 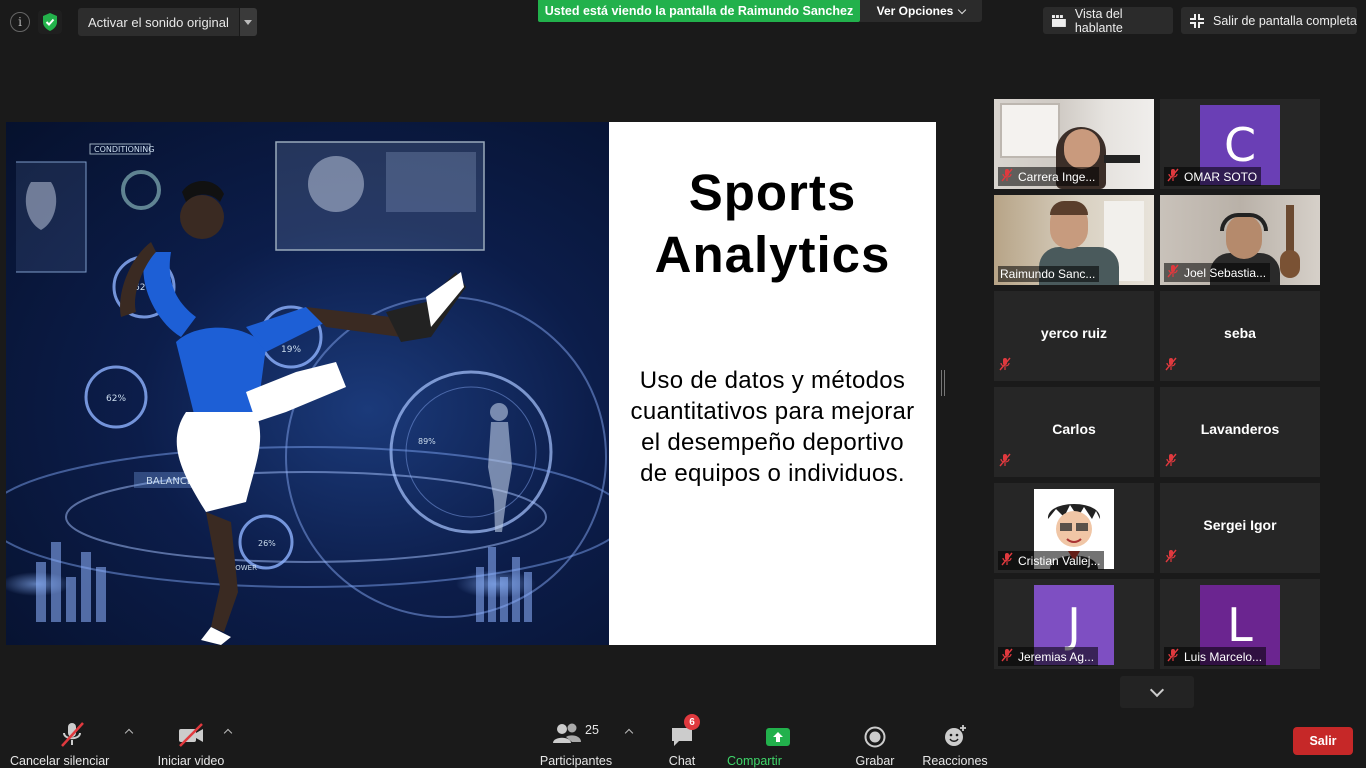 I want to click on participant-tile: Carlos, so click(x=1074, y=432).